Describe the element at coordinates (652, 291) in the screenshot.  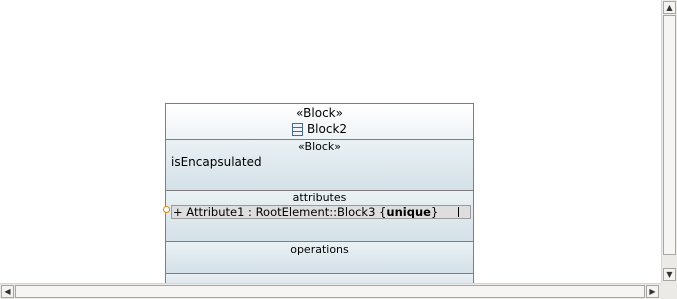
I see `scroll-right-arrow-icon: ▶` at that location.